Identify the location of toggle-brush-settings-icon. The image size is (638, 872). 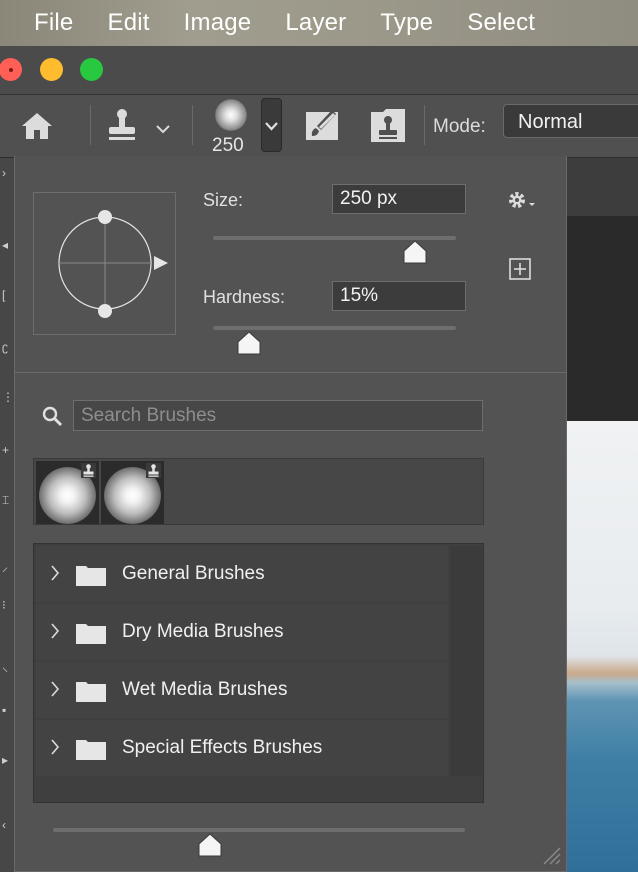
(323, 127).